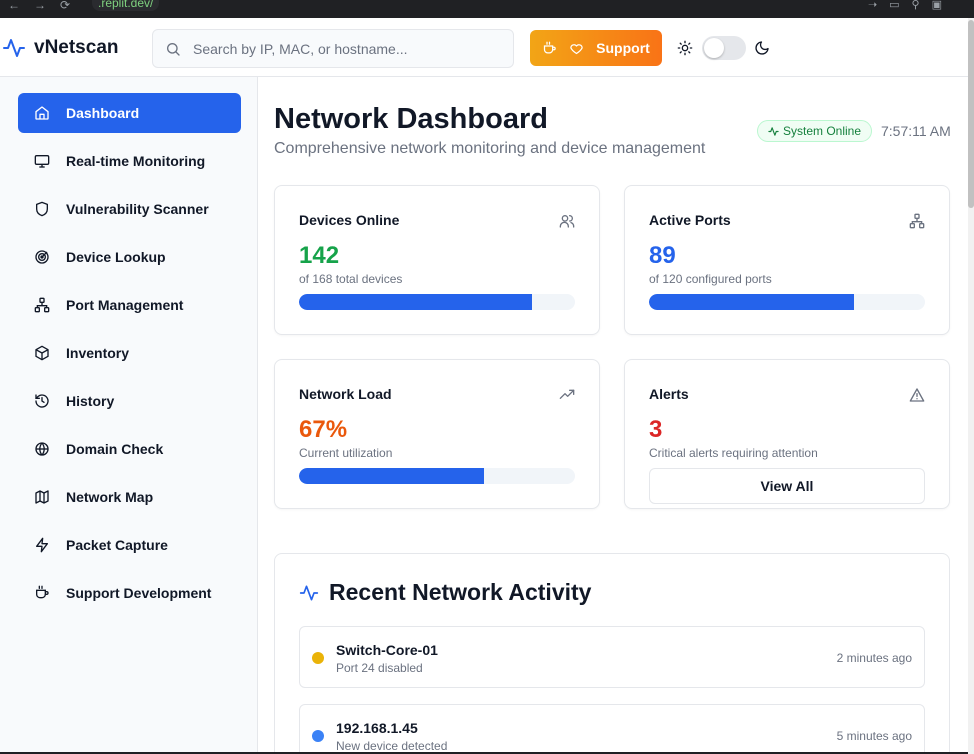 This screenshot has width=974, height=754. Describe the element at coordinates (42, 449) in the screenshot. I see `globe-icon` at that location.